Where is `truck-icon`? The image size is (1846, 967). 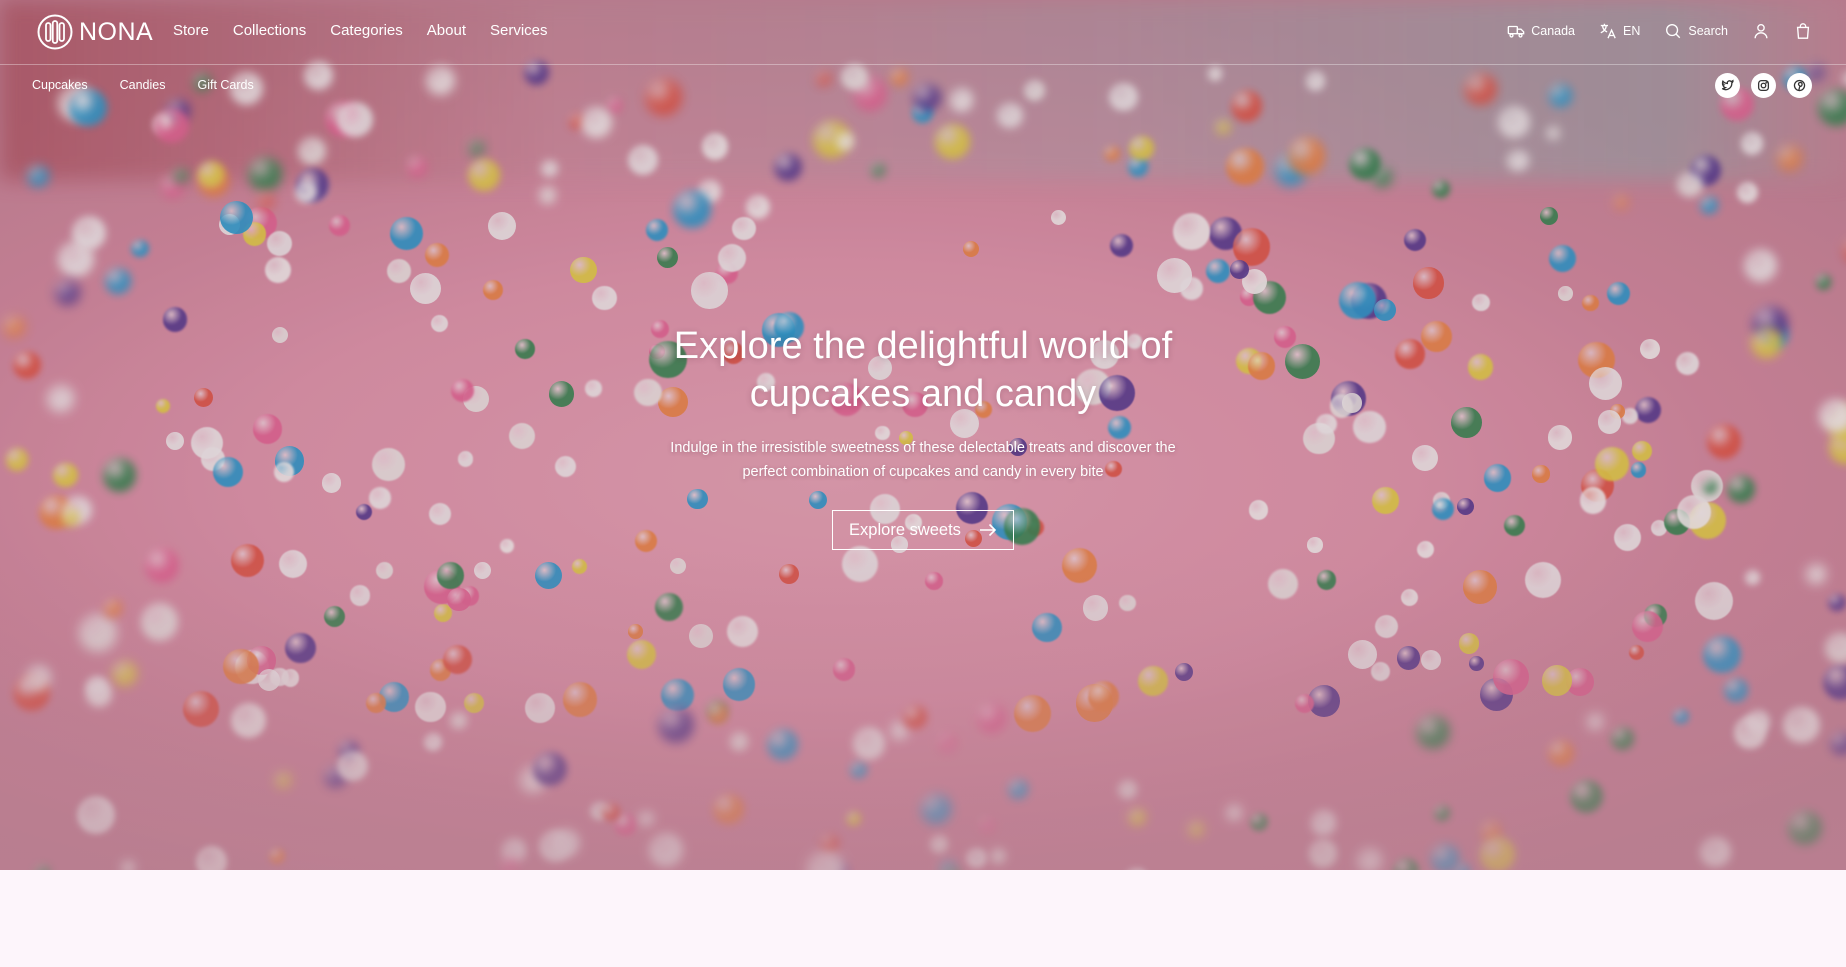 truck-icon is located at coordinates (1516, 31).